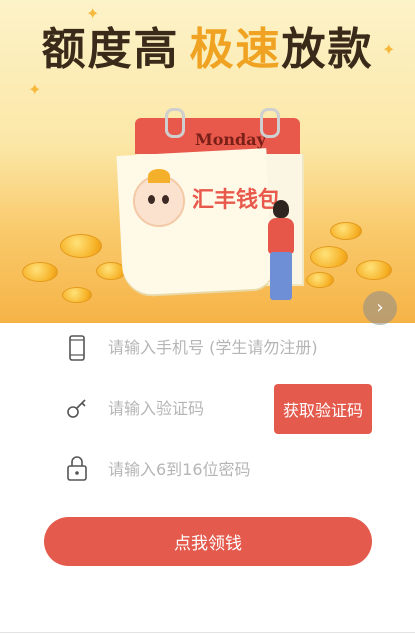 The width and height of the screenshot is (415, 636). What do you see at coordinates (323, 409) in the screenshot?
I see `get-code-button: 获取验证码` at bounding box center [323, 409].